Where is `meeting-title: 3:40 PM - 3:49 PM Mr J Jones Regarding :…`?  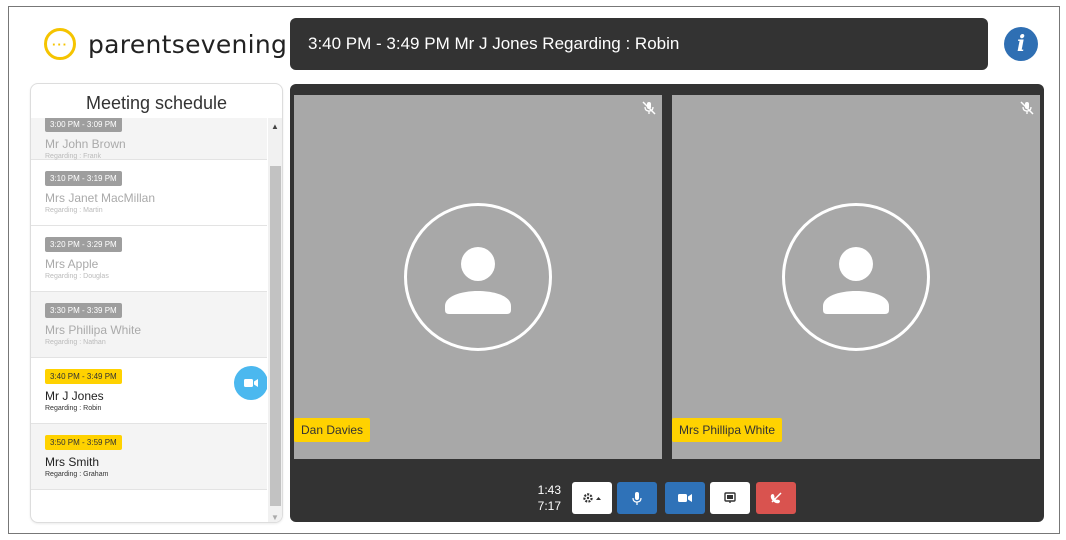
meeting-title: 3:40 PM - 3:49 PM Mr J Jones Regarding :… is located at coordinates (494, 43).